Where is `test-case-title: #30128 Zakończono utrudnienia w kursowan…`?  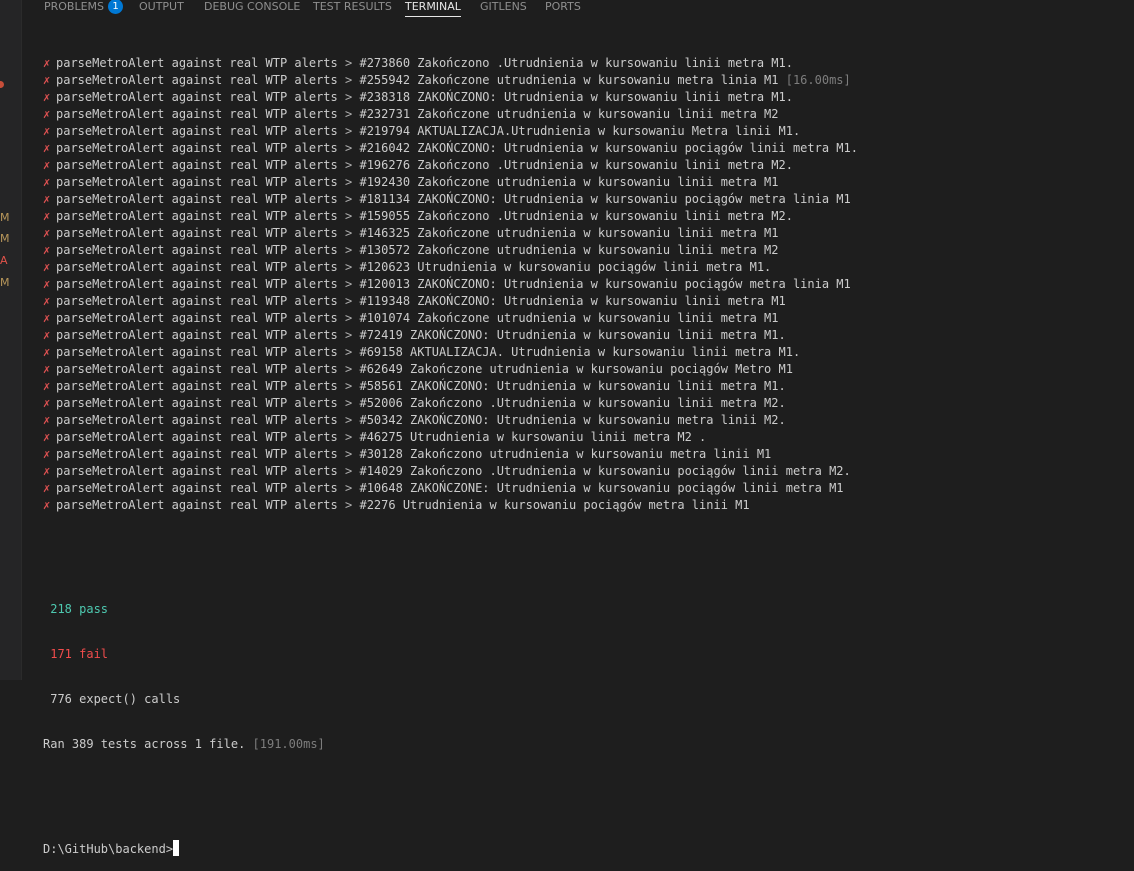 test-case-title: #30128 Zakończono utrudnienia w kursowan… is located at coordinates (565, 454).